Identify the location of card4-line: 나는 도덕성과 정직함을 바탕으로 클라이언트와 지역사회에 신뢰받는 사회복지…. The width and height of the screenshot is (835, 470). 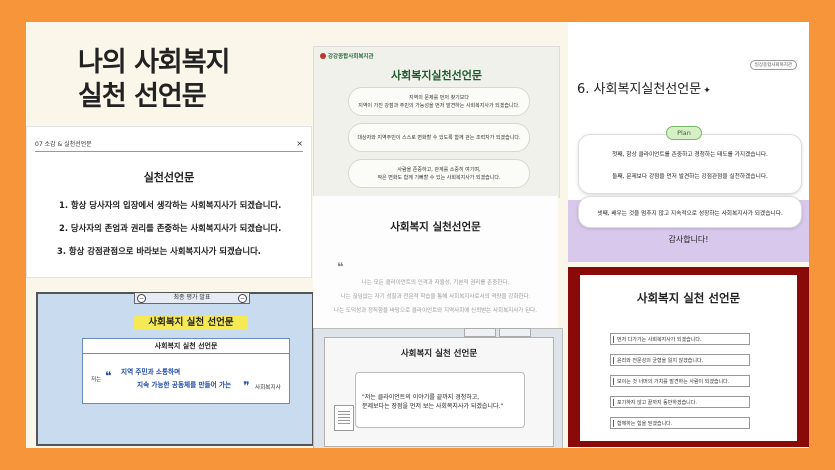
(435, 311).